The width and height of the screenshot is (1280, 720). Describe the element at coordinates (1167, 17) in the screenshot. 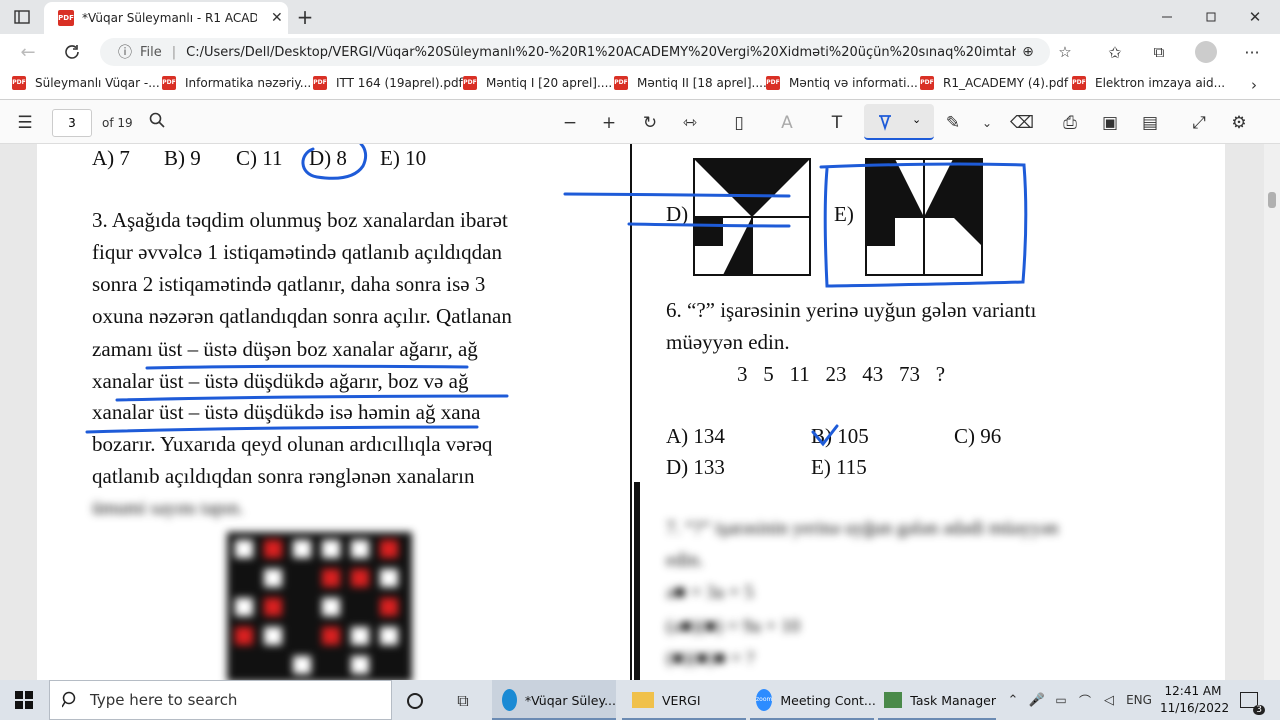

I see `minimize-icon` at that location.